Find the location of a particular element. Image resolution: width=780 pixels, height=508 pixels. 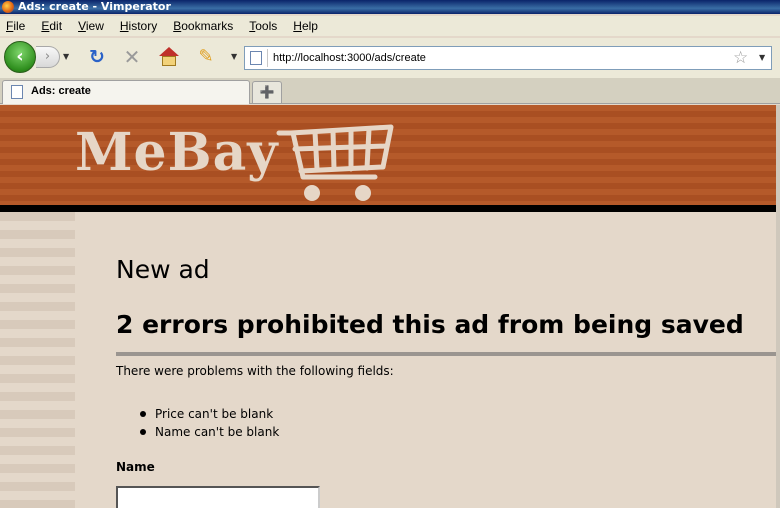

menu-bookmarks: Bookmarks is located at coordinates (203, 26).